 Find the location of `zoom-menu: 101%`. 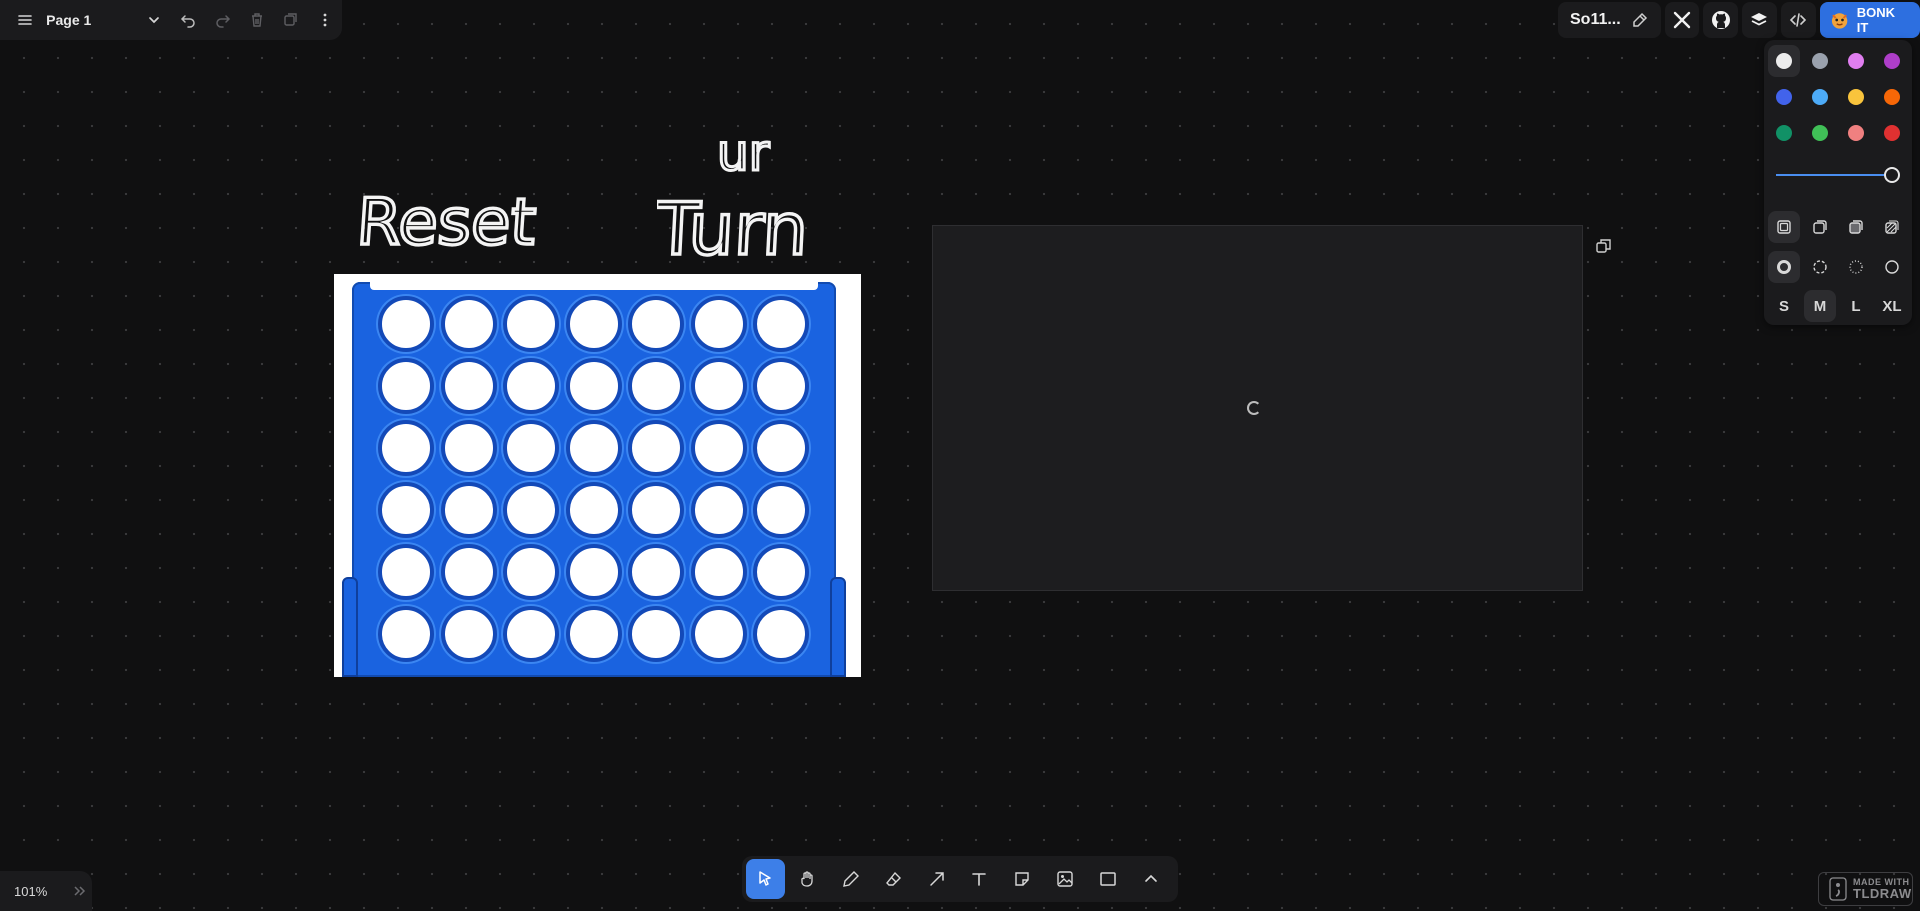

zoom-menu: 101% is located at coordinates (46, 891).